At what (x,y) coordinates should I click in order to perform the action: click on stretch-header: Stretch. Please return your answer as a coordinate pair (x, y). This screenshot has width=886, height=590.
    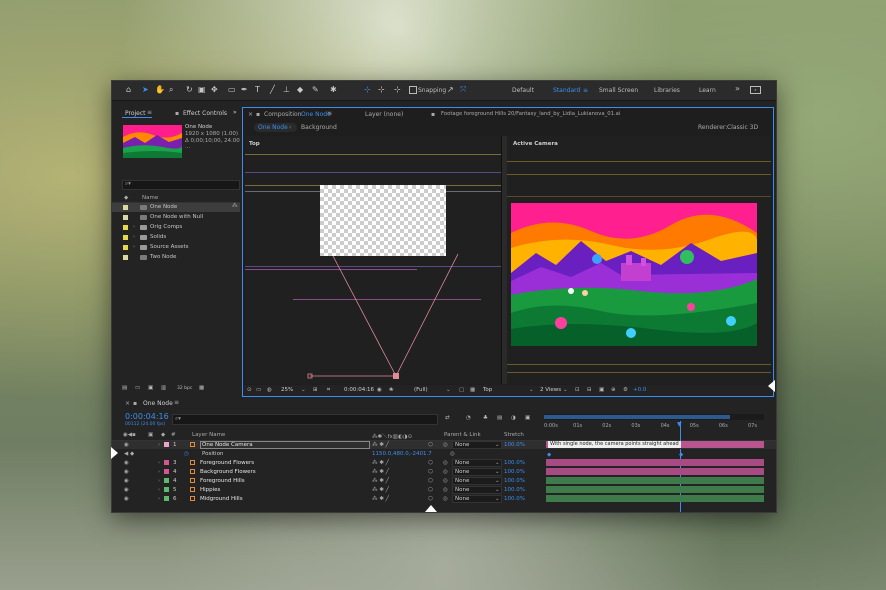
    Looking at the image, I should click on (514, 435).